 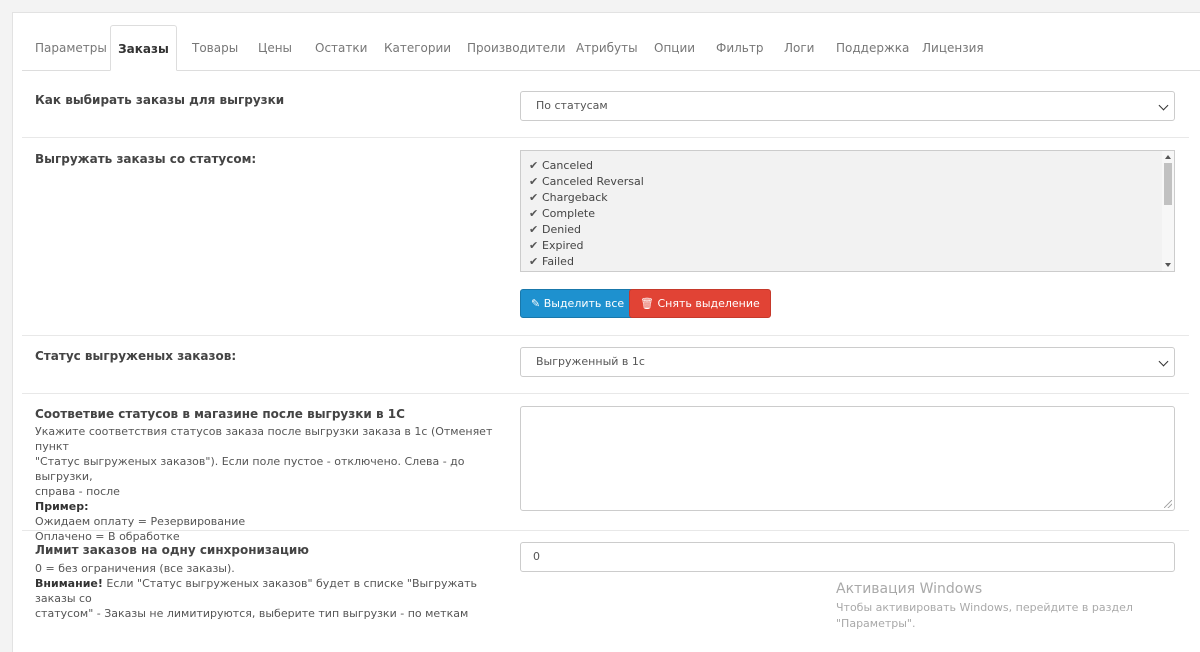 I want to click on select-mode-label: Как выбирать заказы для выгрузки, so click(x=160, y=100).